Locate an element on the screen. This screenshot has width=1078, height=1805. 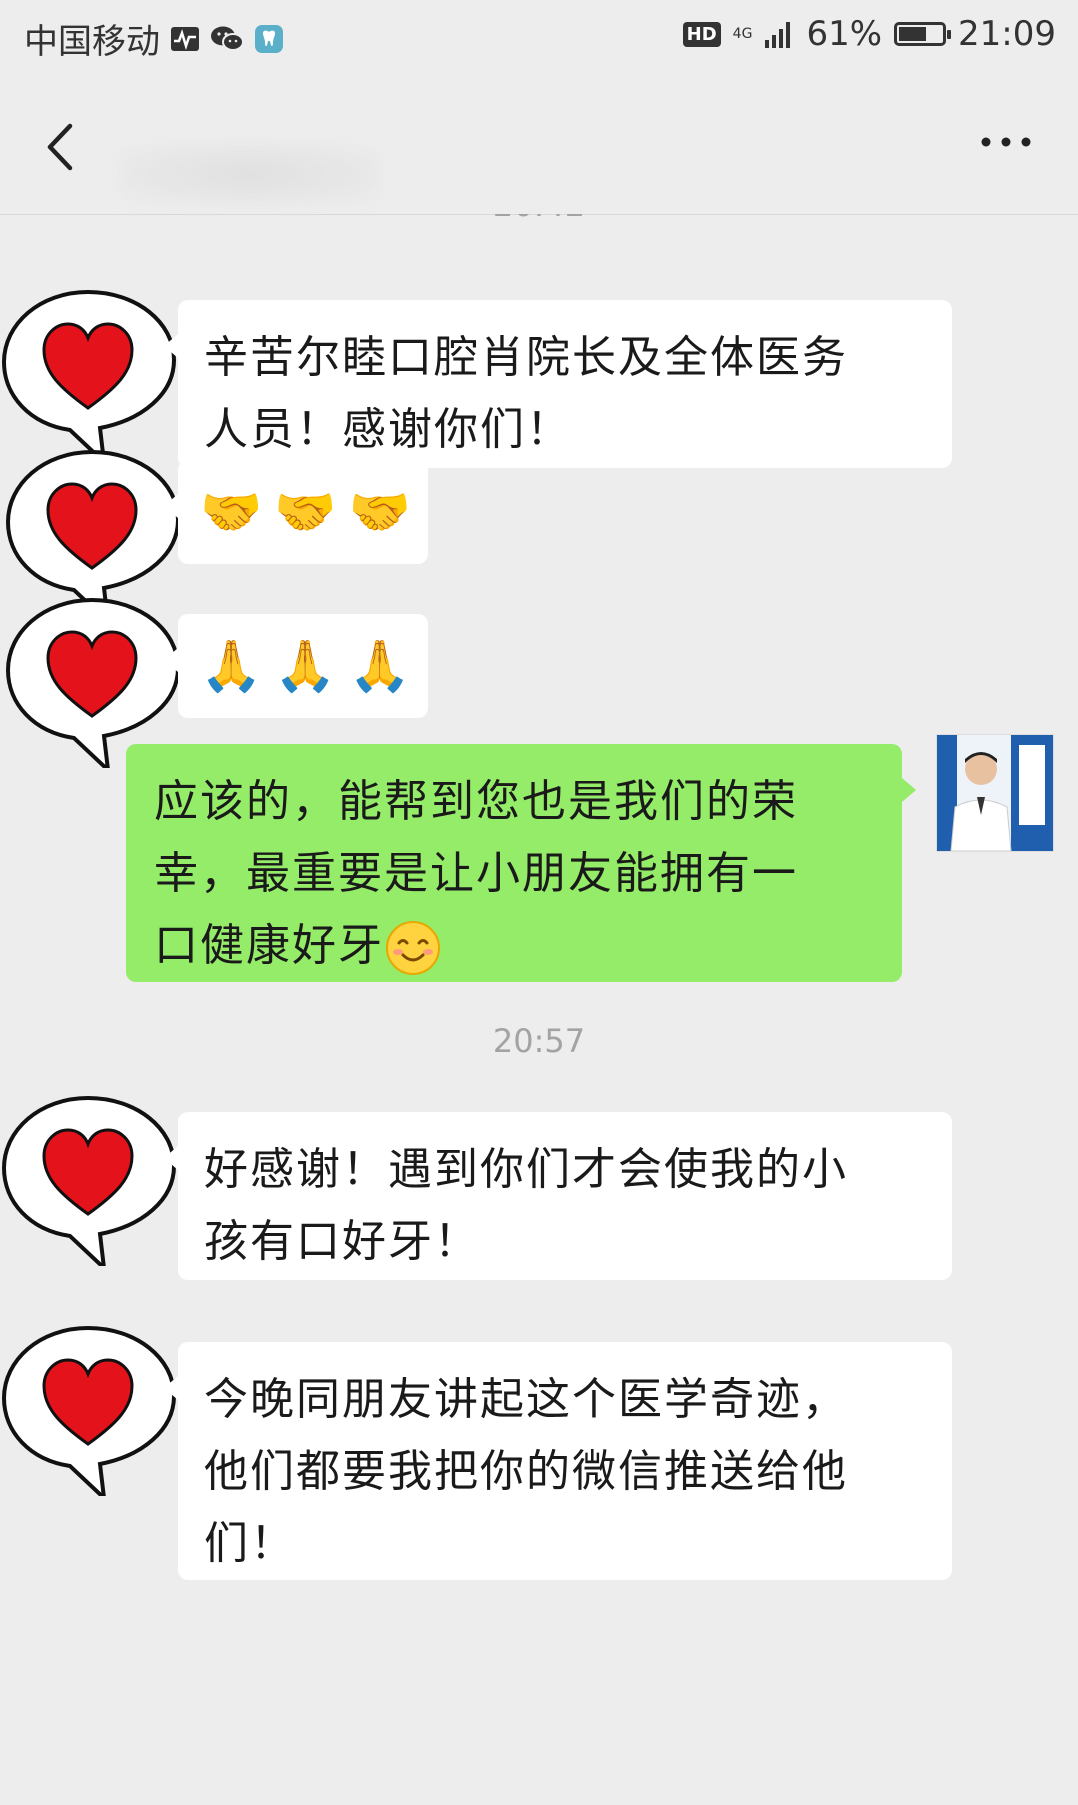
message-text-line: 们！ is located at coordinates (250, 1543).